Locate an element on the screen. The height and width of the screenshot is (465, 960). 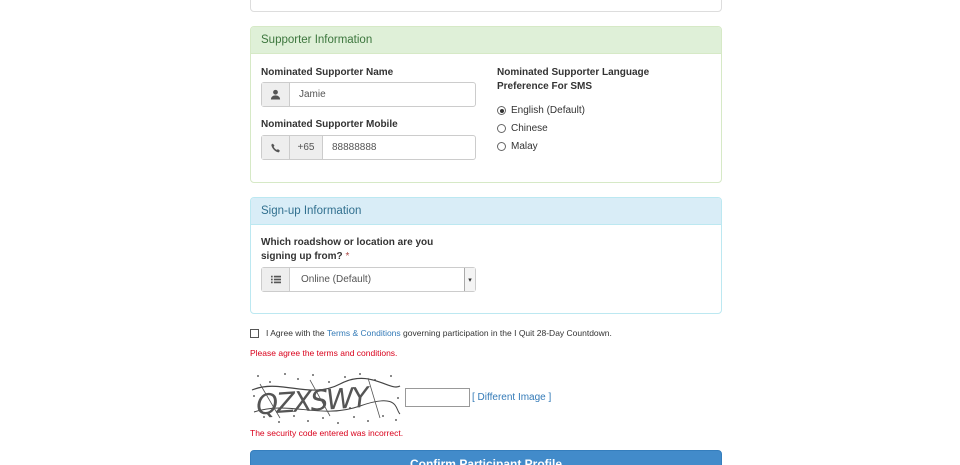
different-image-link: [ Different Image ] is located at coordinates (511, 397).